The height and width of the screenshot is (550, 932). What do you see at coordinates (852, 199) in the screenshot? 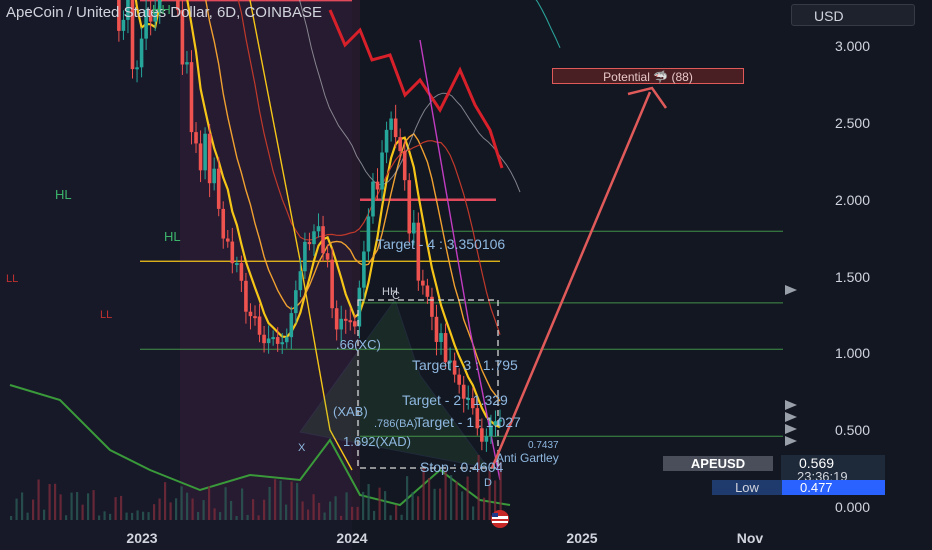
I see `y-tick-label: 2.000` at bounding box center [852, 199].